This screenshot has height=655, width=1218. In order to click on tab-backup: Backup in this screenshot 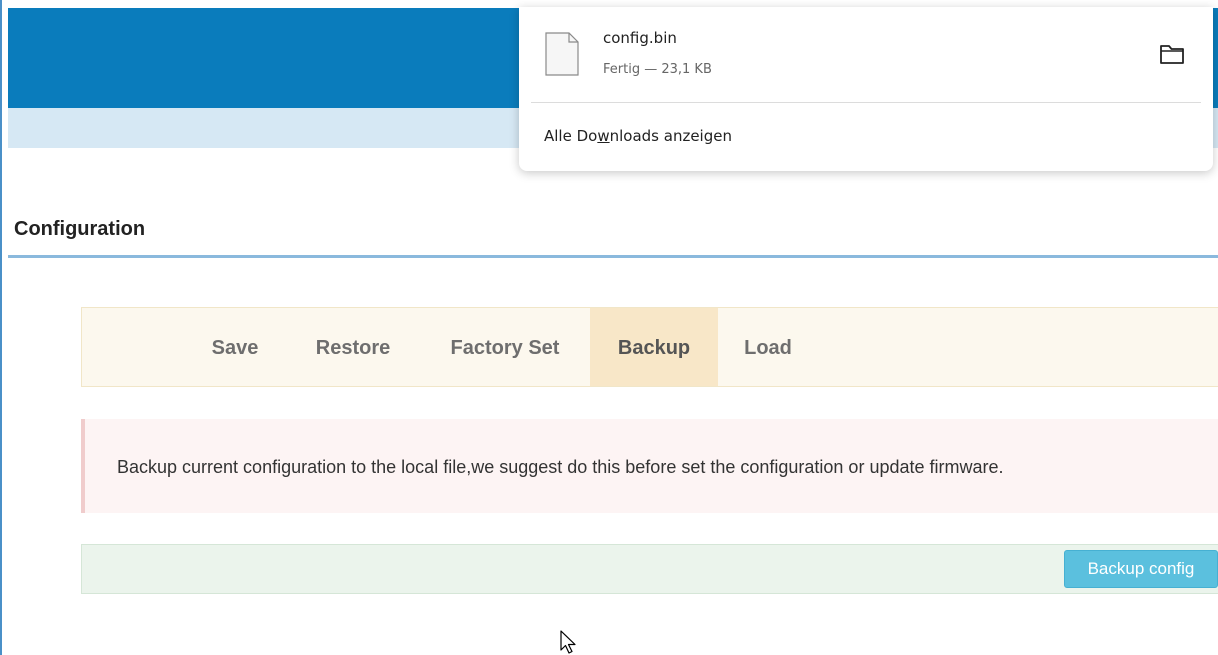, I will do `click(654, 347)`.